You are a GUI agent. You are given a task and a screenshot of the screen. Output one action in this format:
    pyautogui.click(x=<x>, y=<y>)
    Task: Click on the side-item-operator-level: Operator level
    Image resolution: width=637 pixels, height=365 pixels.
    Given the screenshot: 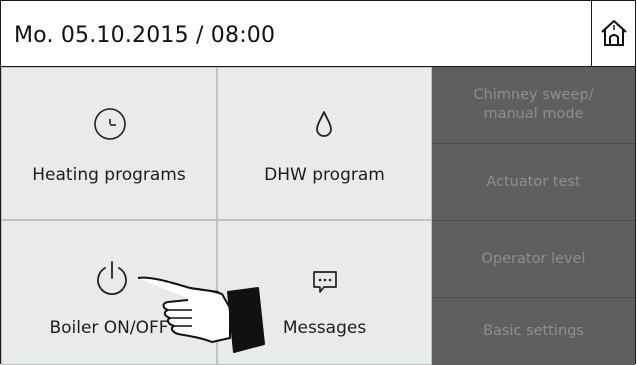 What is the action you would take?
    pyautogui.click(x=533, y=259)
    